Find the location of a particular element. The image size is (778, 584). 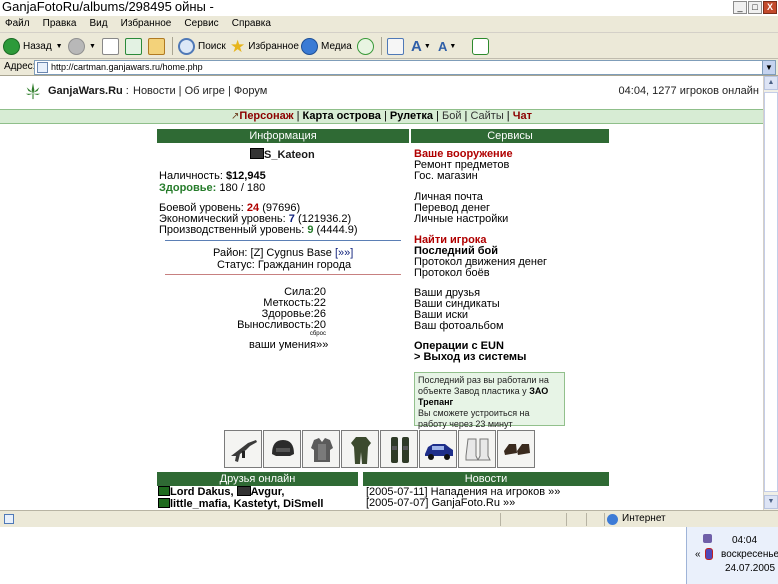

prod-level-row: Производственный уровень: 9 (4444.9) is located at coordinates (258, 230).